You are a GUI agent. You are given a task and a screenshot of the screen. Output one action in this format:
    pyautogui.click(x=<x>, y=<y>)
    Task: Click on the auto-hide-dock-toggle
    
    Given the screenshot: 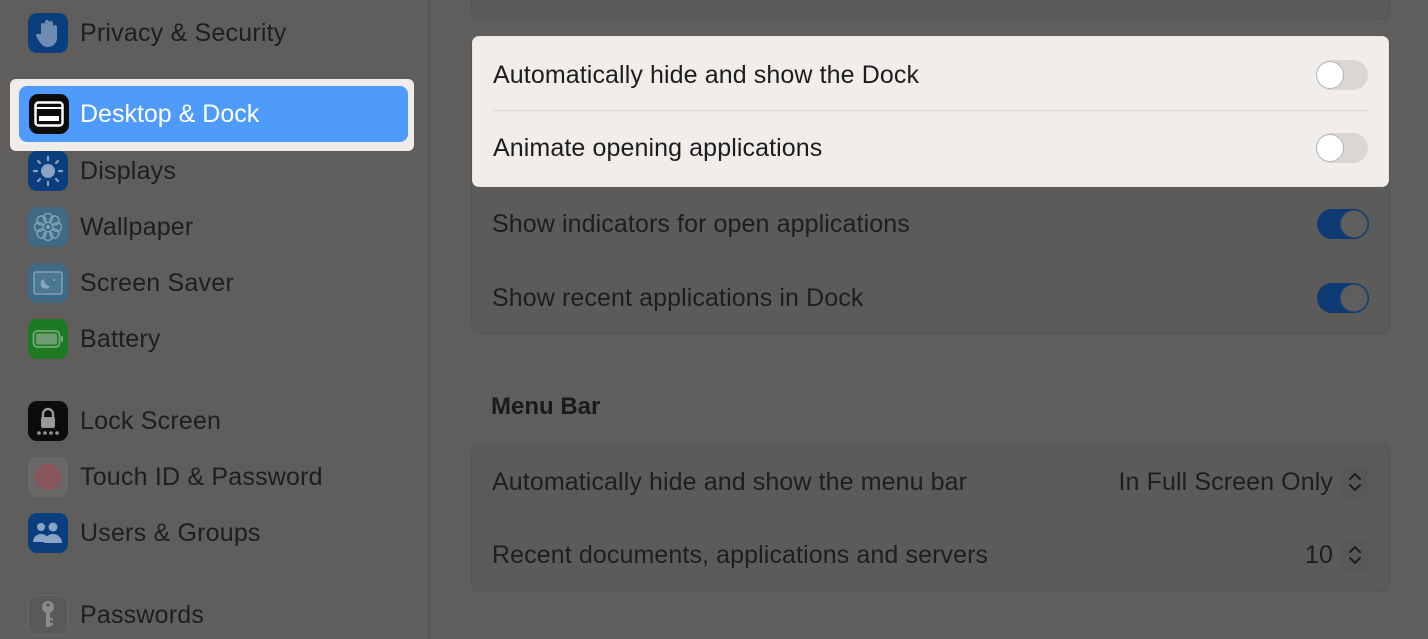 What is the action you would take?
    pyautogui.click(x=1342, y=75)
    